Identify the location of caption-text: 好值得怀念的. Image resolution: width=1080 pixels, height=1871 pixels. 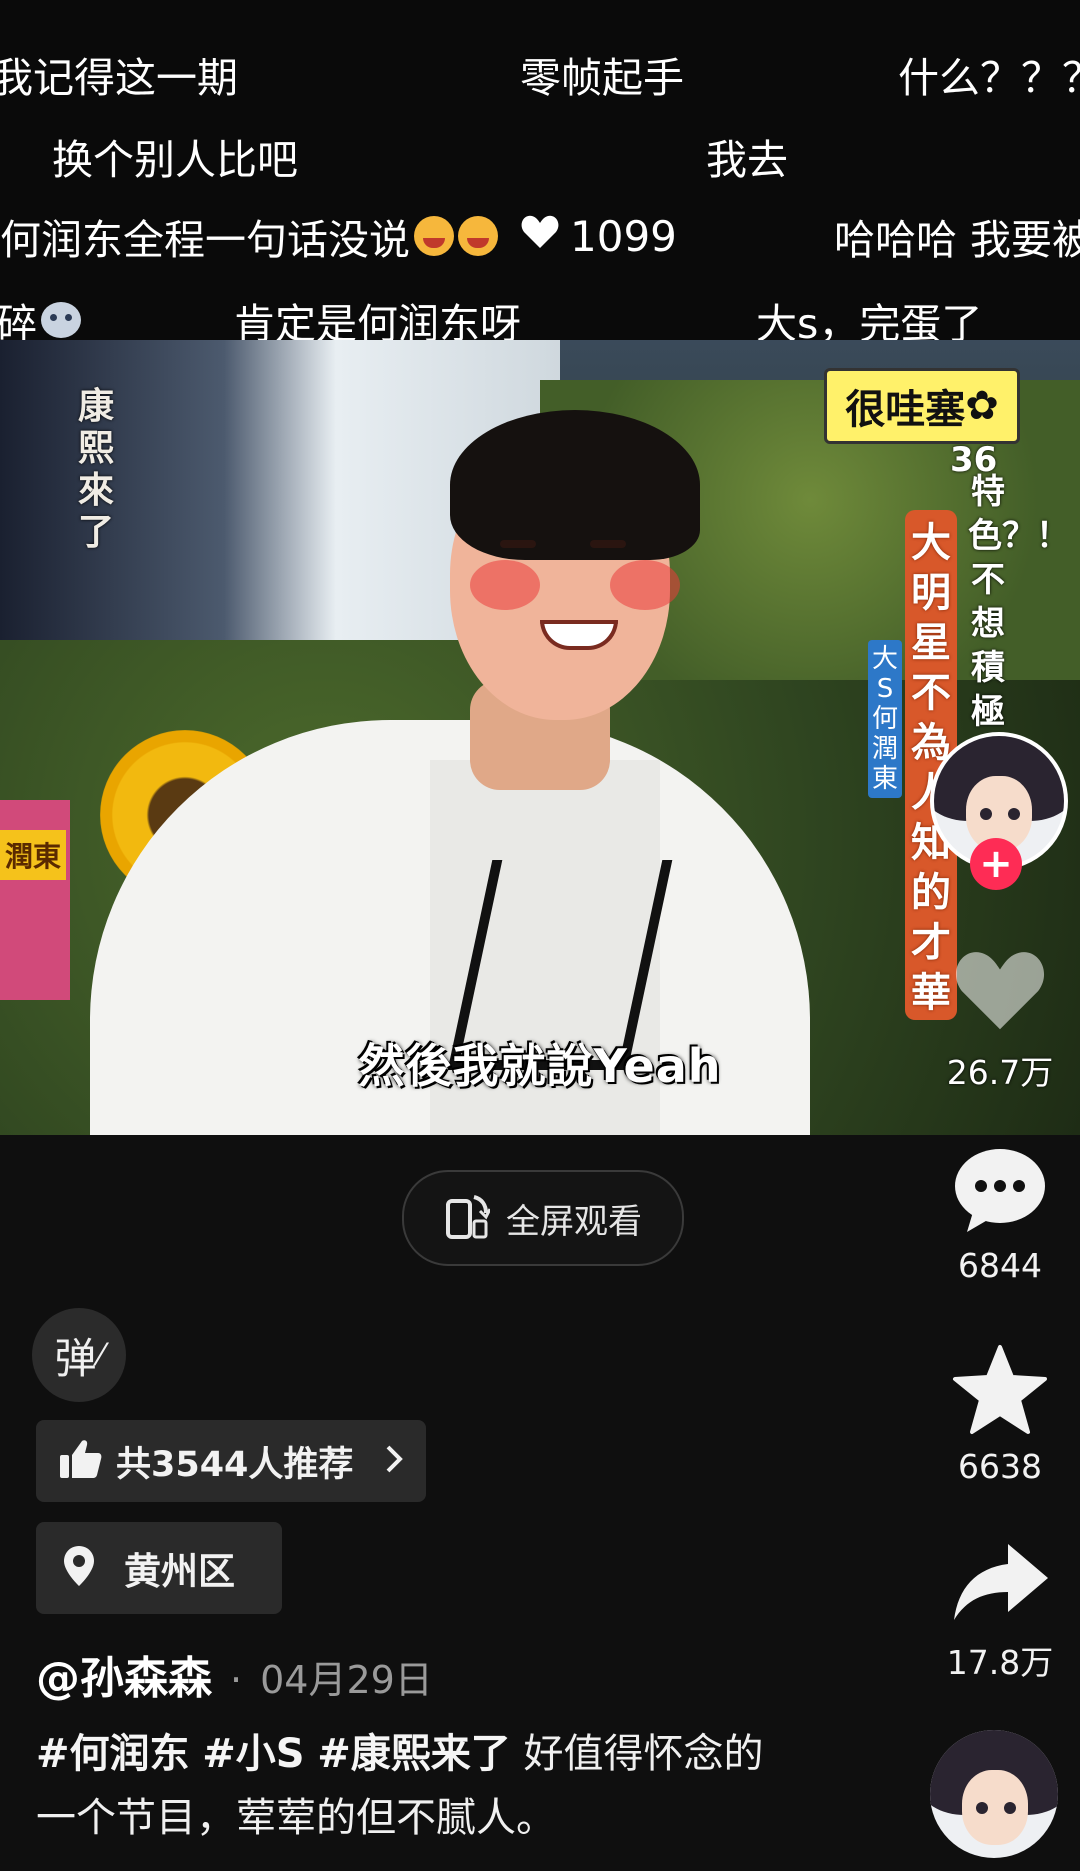
(643, 1754).